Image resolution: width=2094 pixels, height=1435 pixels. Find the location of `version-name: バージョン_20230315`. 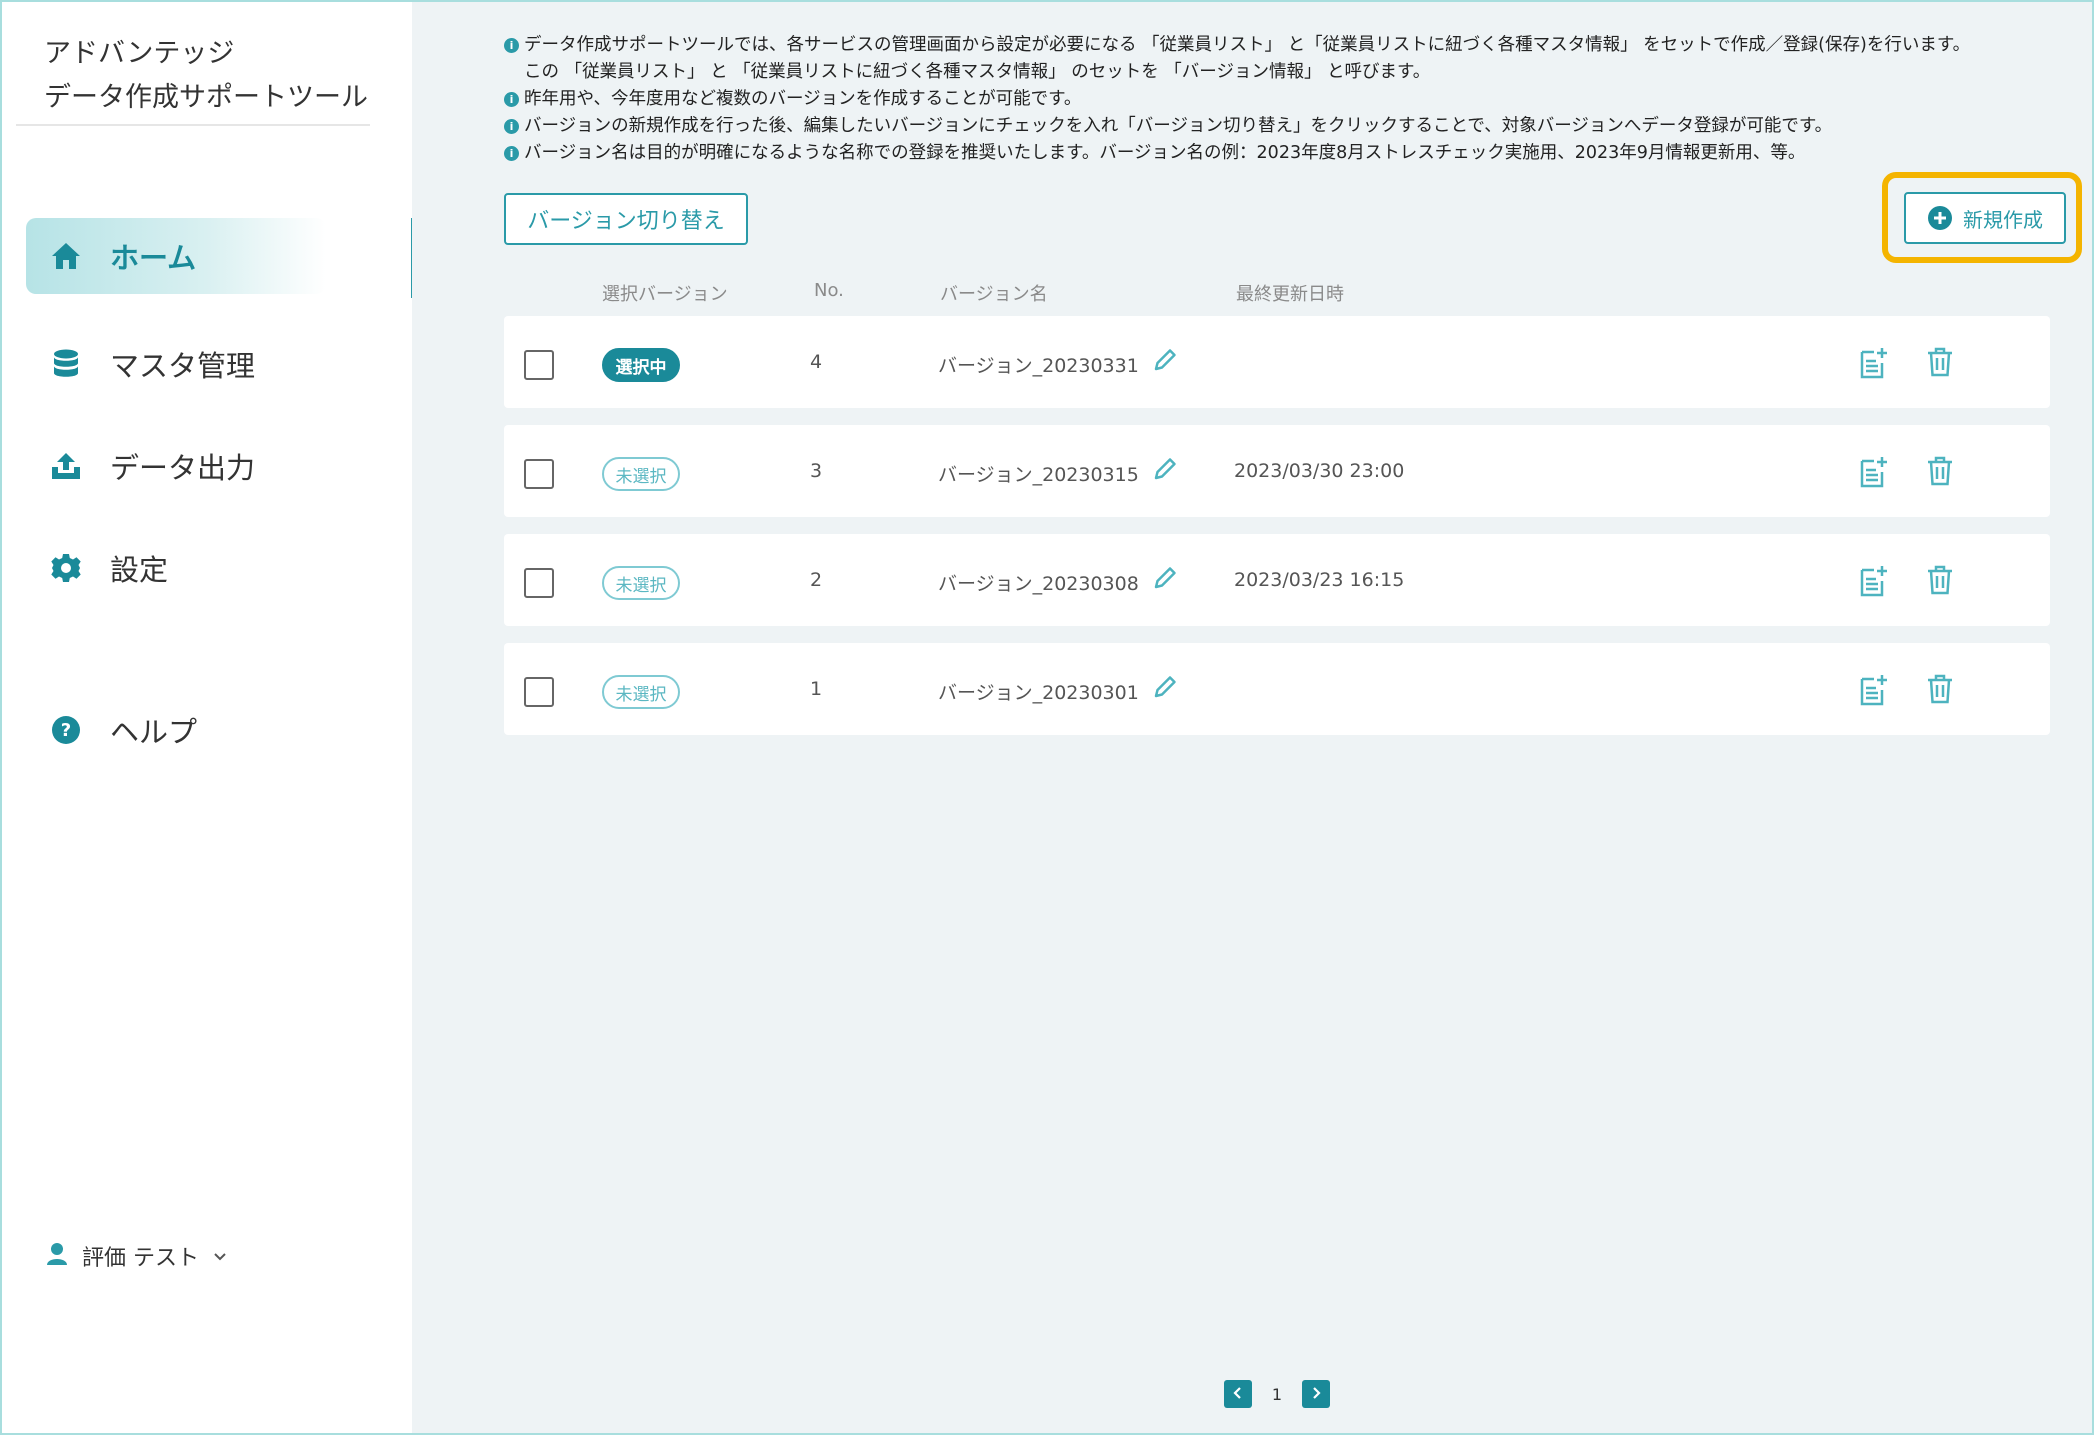

version-name: バージョン_20230315 is located at coordinates (1038, 475).